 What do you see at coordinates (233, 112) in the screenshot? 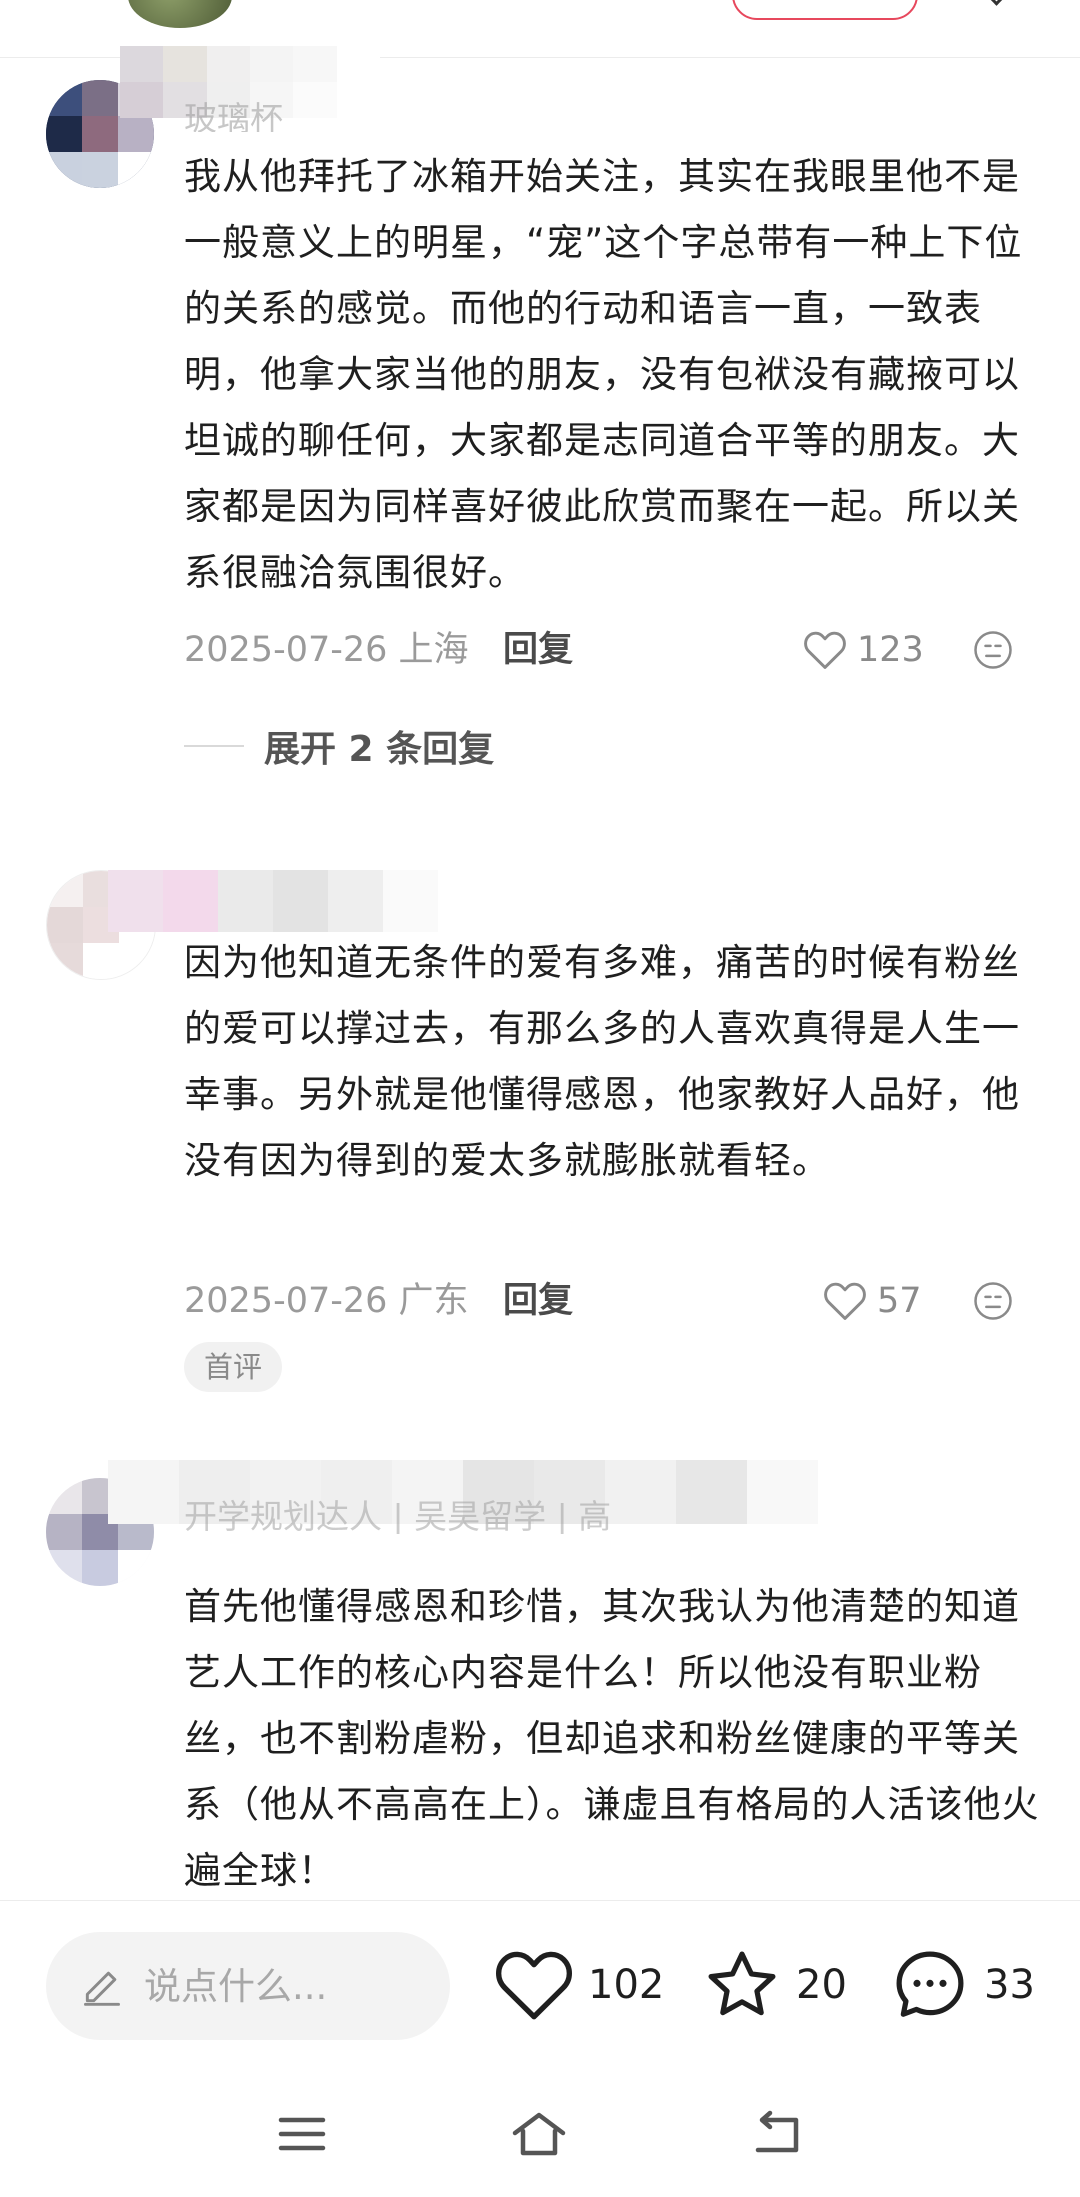
I see `username: 玻璃杯` at bounding box center [233, 112].